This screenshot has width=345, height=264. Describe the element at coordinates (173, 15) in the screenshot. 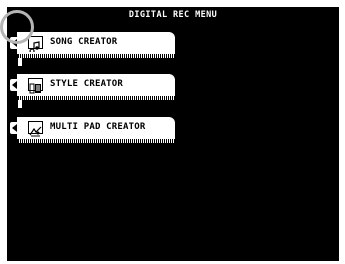

I see `menu-title: DIGITAL REC MENU` at that location.